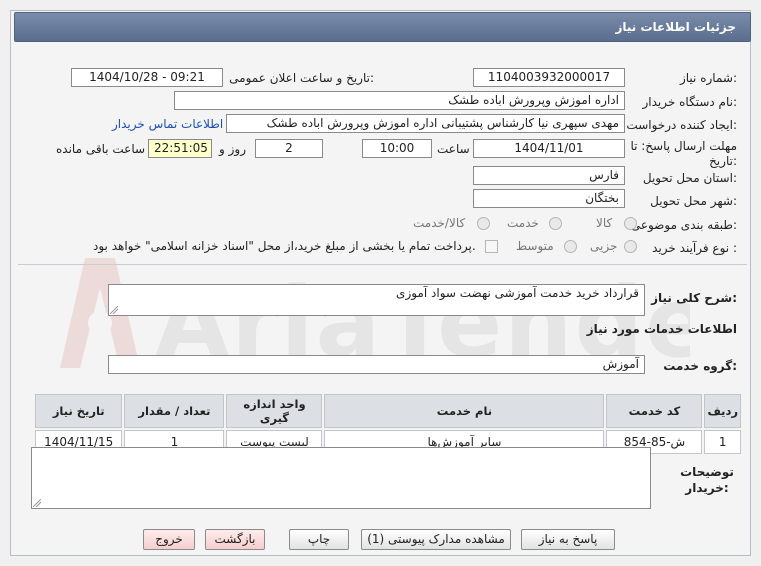 Image resolution: width=761 pixels, height=566 pixels. Describe the element at coordinates (654, 411) in the screenshot. I see `col-code-header: کد خدمت` at that location.